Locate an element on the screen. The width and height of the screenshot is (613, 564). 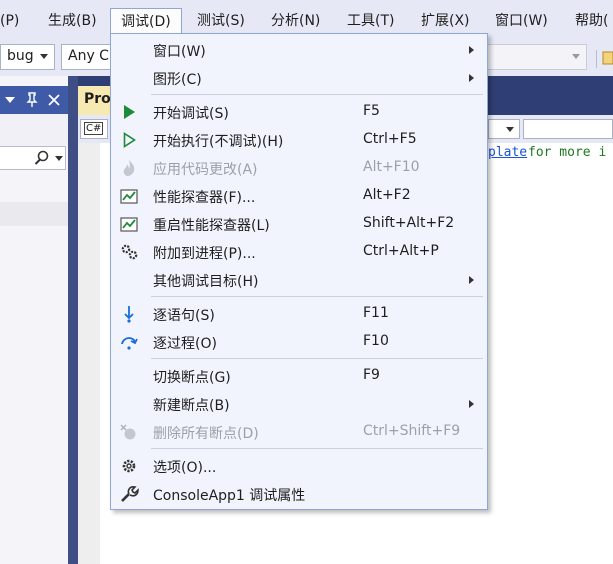
toolbar-separator is located at coordinates (596, 59).